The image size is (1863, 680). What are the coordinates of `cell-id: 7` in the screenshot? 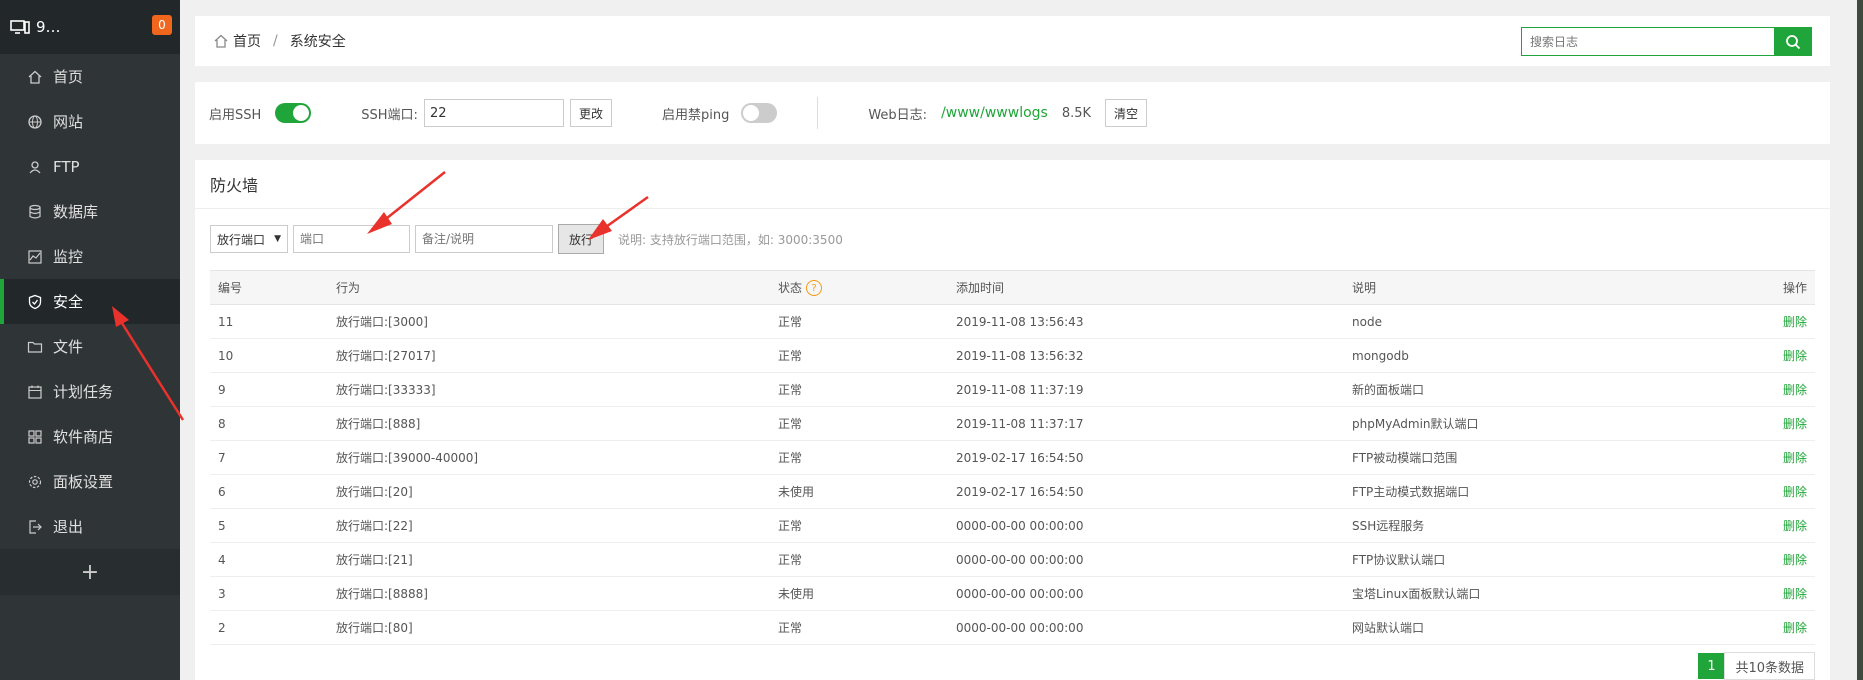 It's located at (269, 457).